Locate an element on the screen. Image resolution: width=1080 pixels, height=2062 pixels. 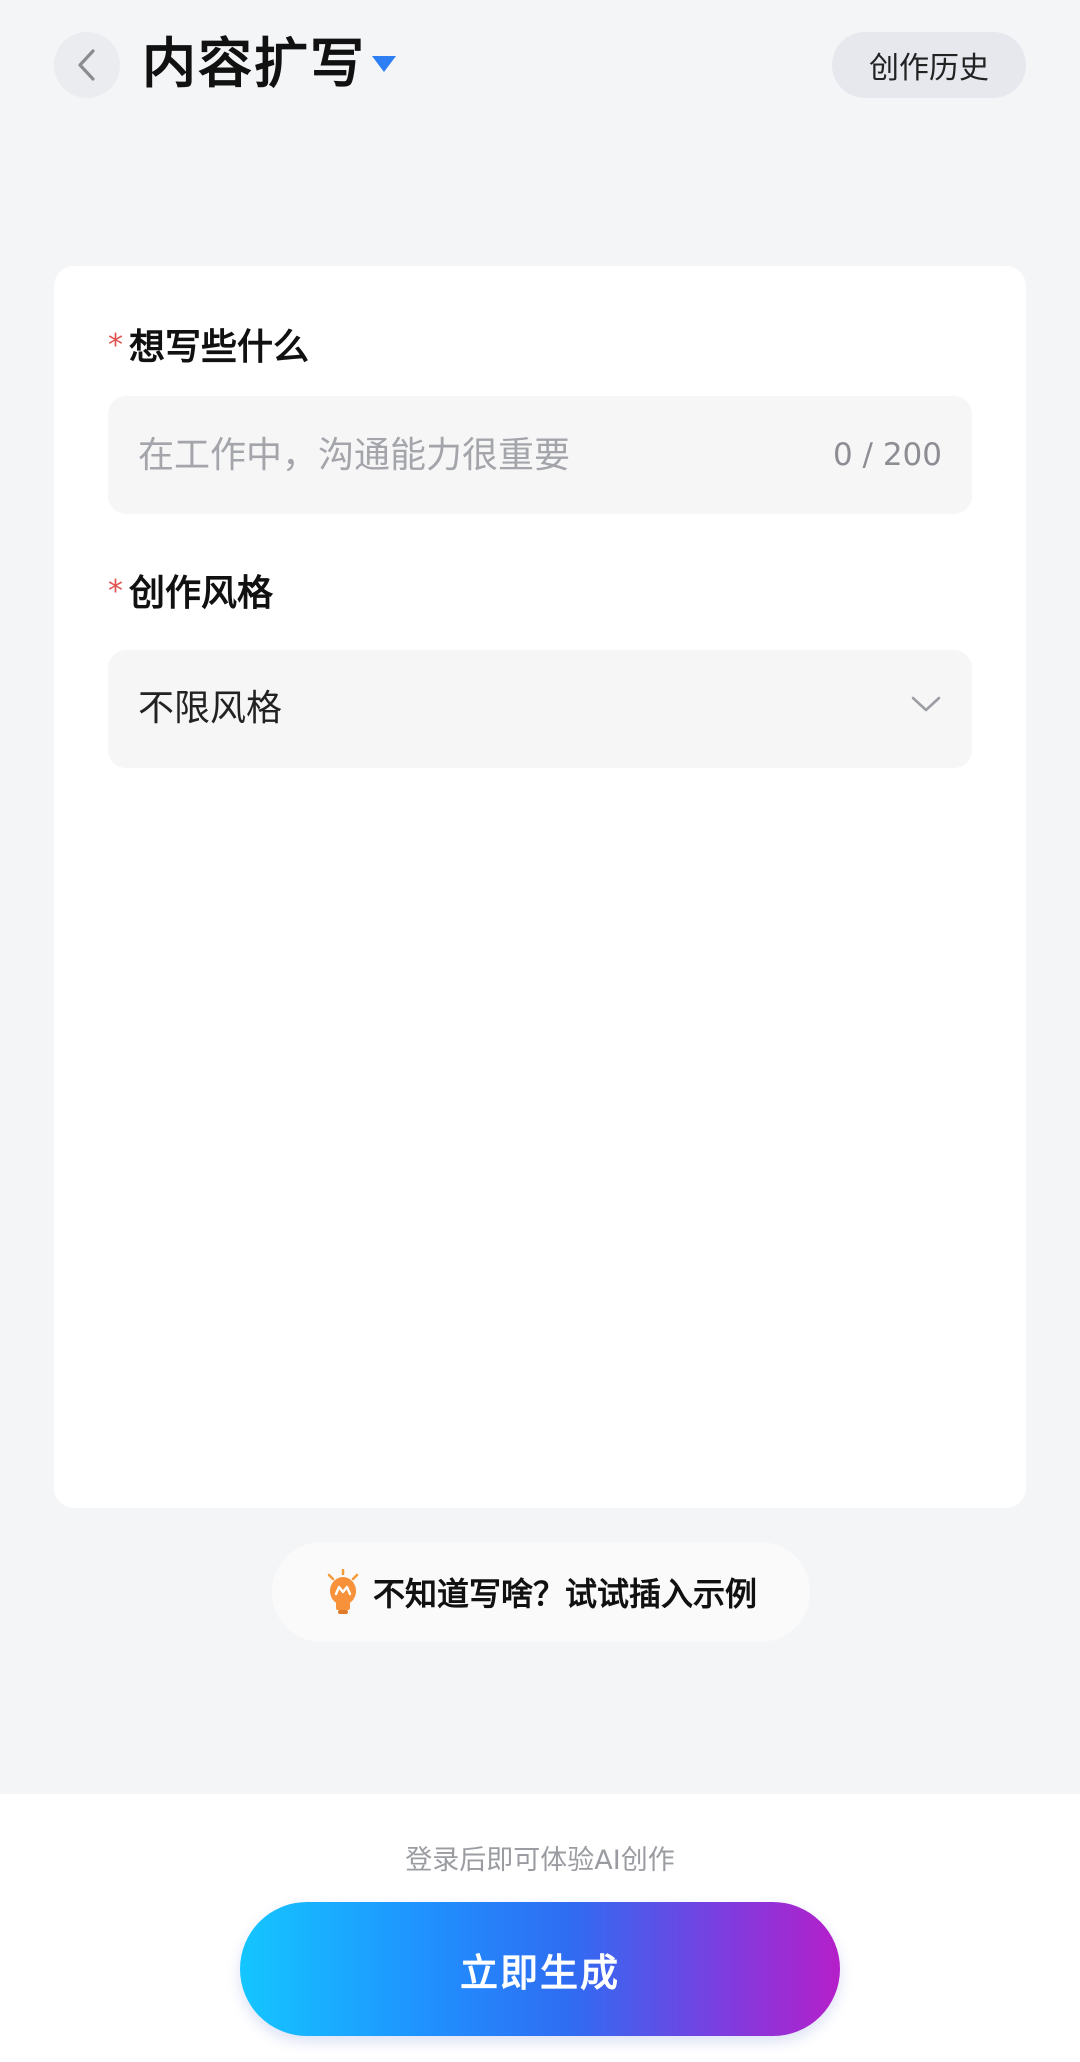
creation-history-button: 创作历史 is located at coordinates (929, 65).